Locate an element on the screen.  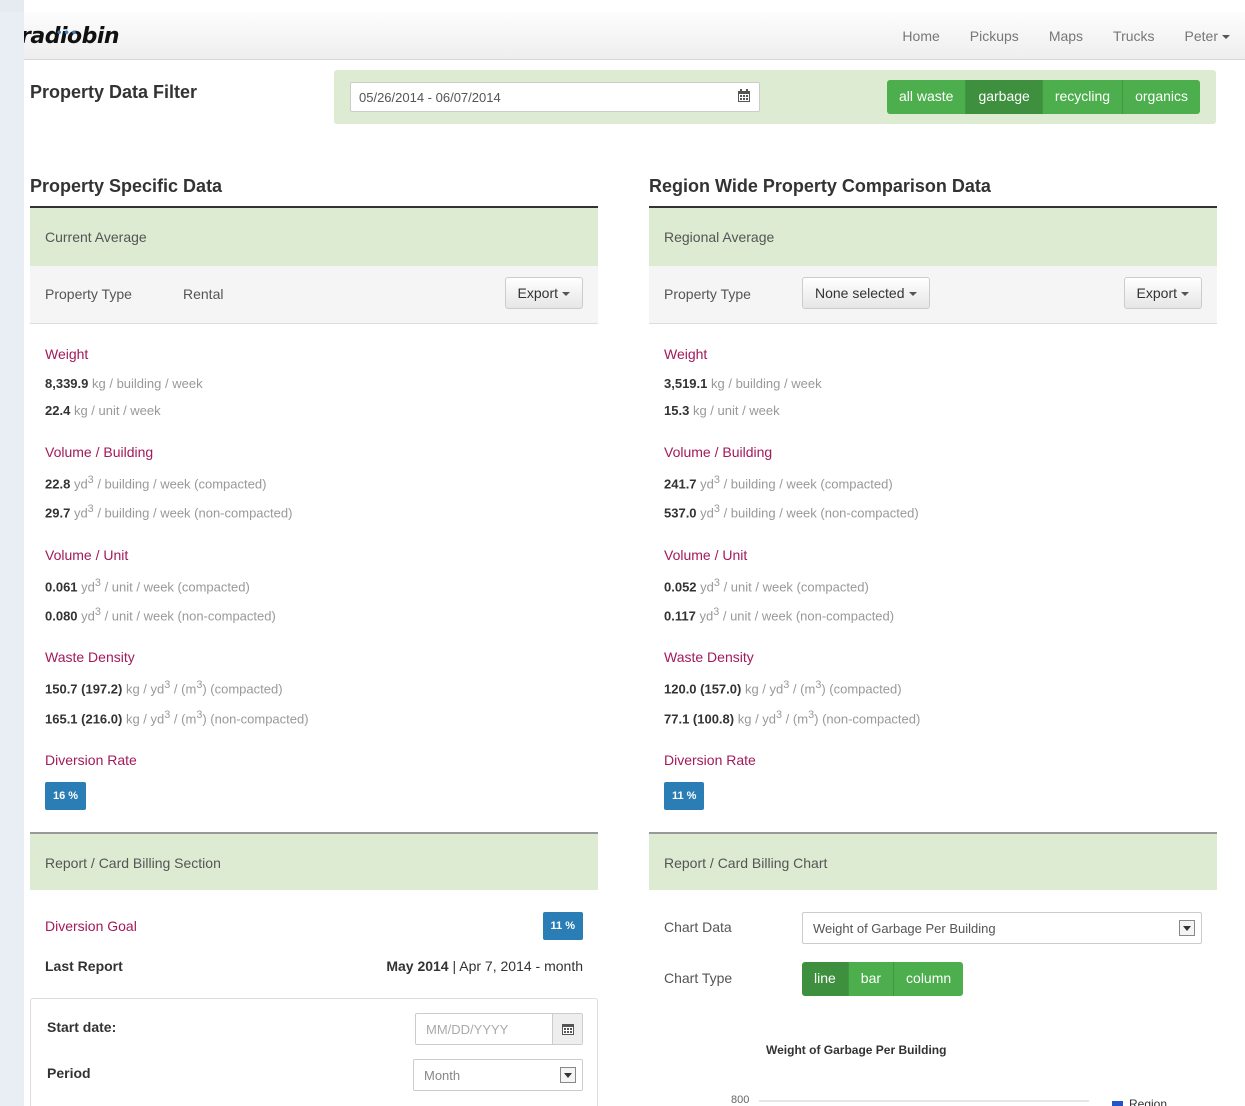
volume-rest: / unit / week (non-compacted) is located at coordinates (190, 616).